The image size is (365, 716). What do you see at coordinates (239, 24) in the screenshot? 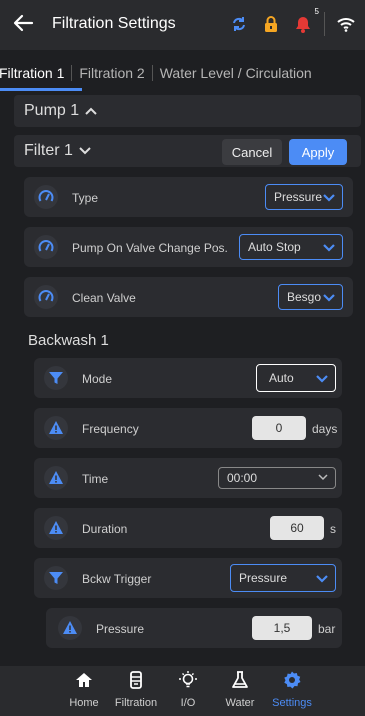
I see `sync-icon` at bounding box center [239, 24].